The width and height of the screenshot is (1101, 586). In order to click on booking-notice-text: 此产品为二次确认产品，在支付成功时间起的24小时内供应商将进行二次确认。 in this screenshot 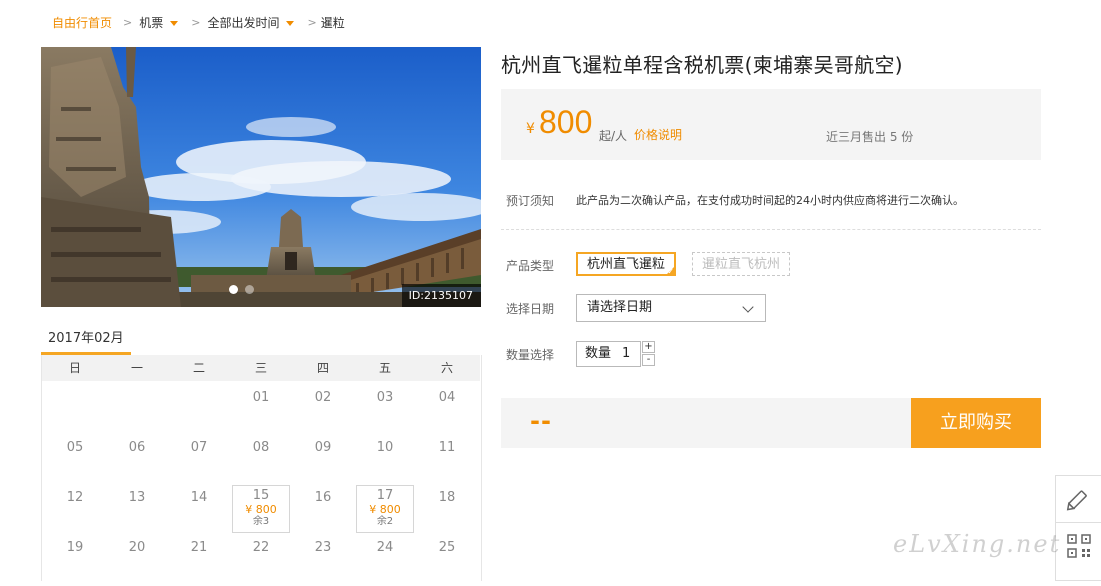, I will do `click(770, 200)`.